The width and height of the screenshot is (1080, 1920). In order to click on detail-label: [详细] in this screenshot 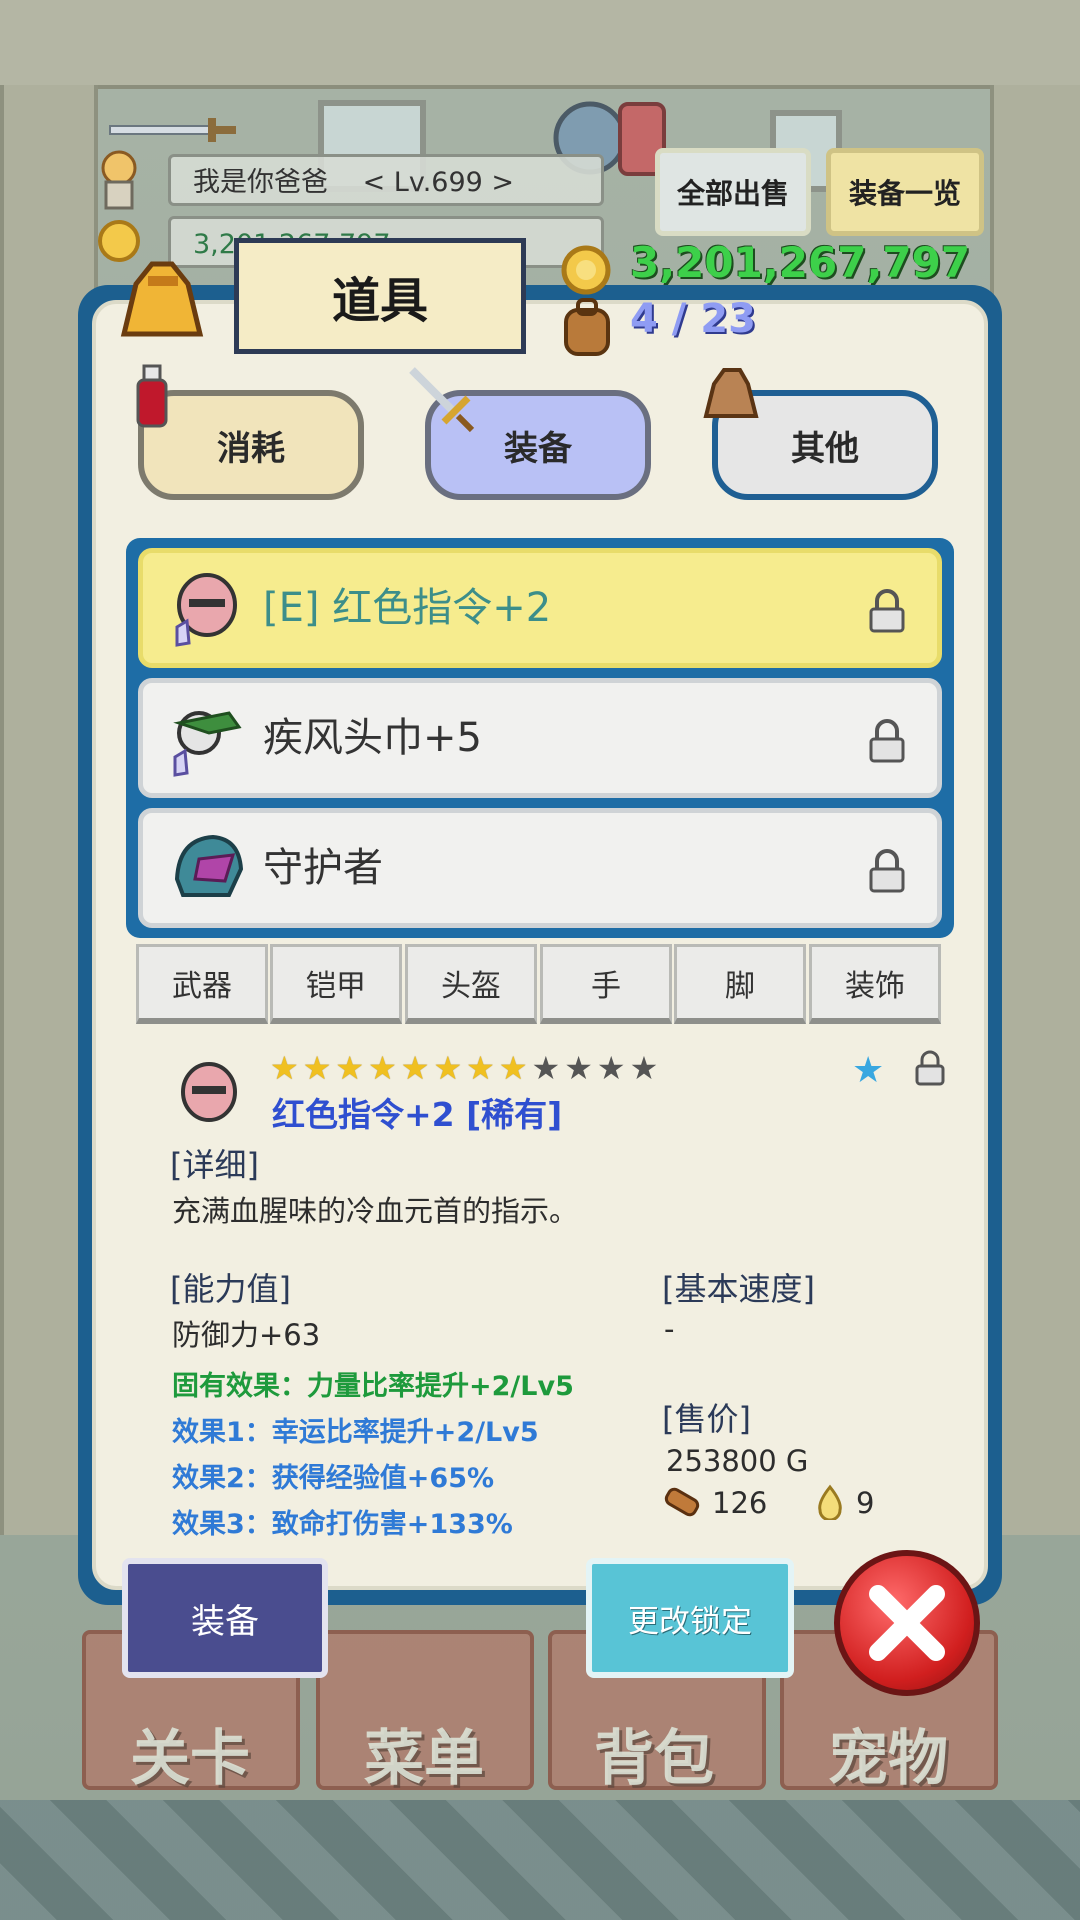, I will do `click(214, 1165)`.